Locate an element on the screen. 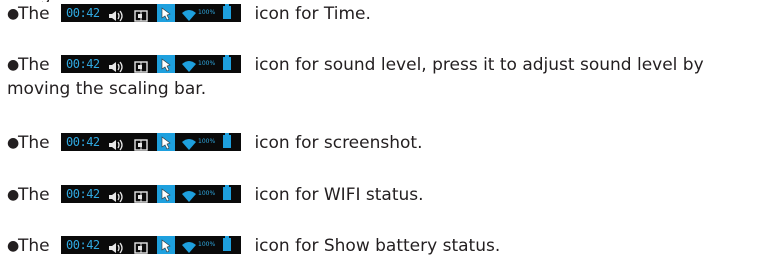 This screenshot has width=759, height=260. partial-heading-fragment: g is located at coordinates (57, 1).